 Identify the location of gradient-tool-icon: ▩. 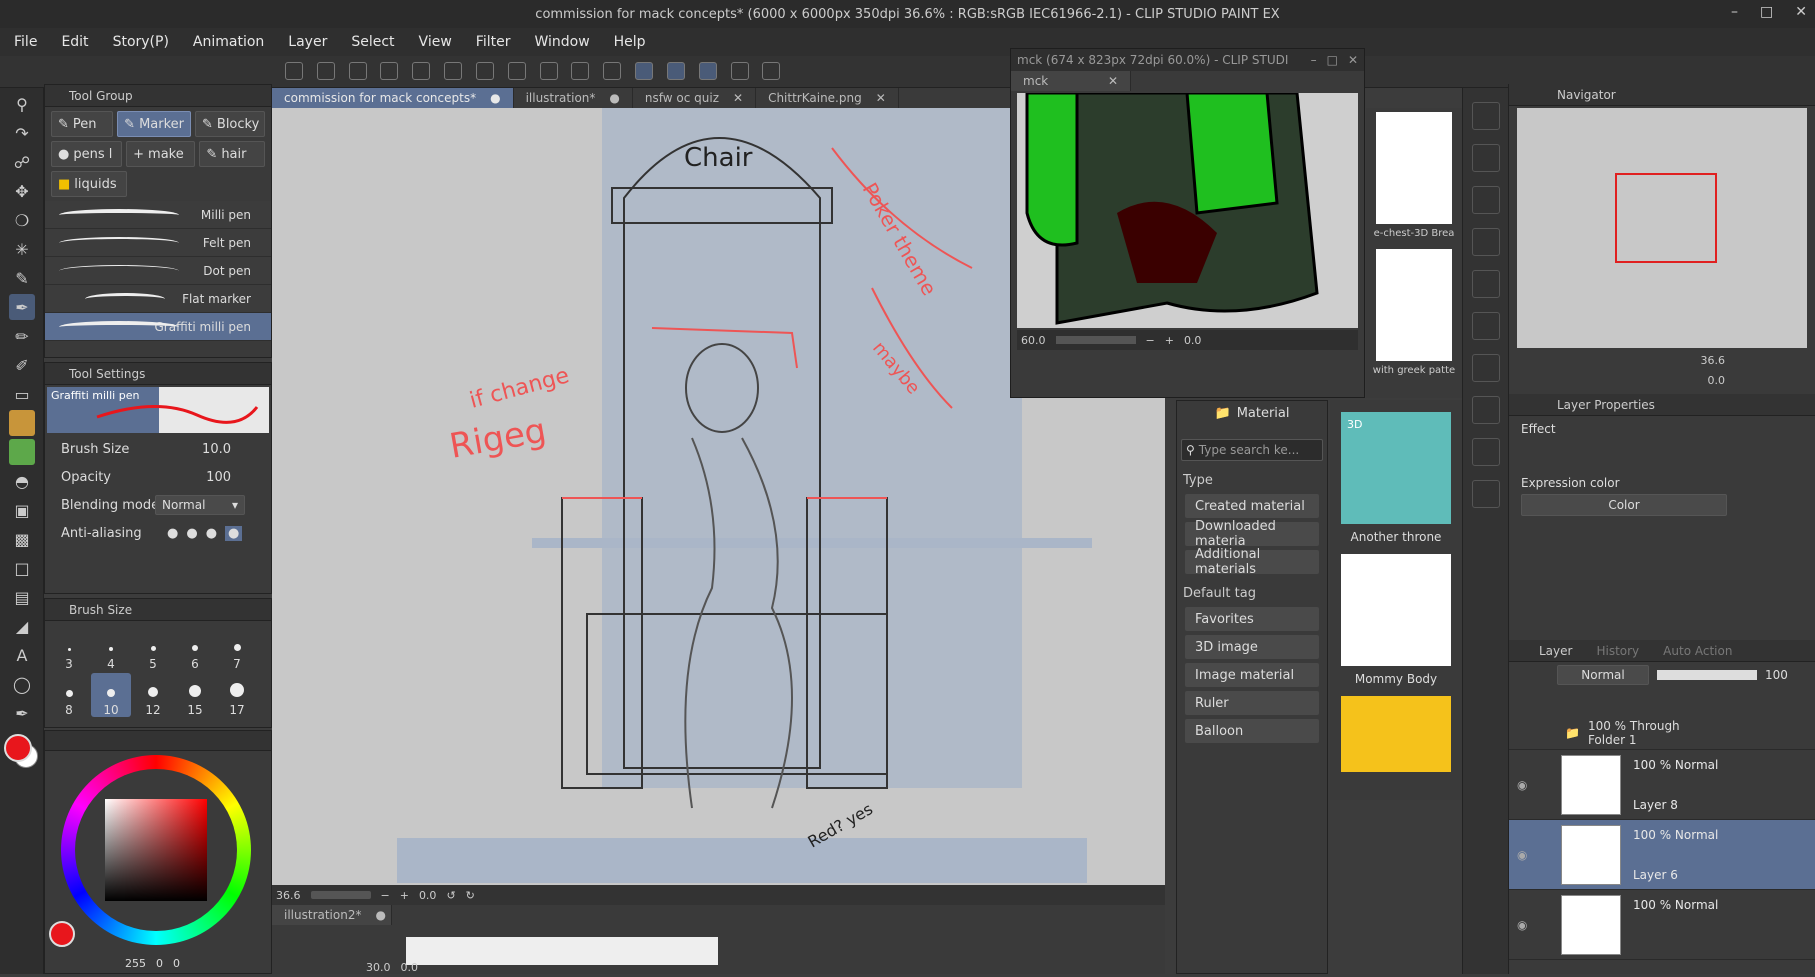
(22, 539).